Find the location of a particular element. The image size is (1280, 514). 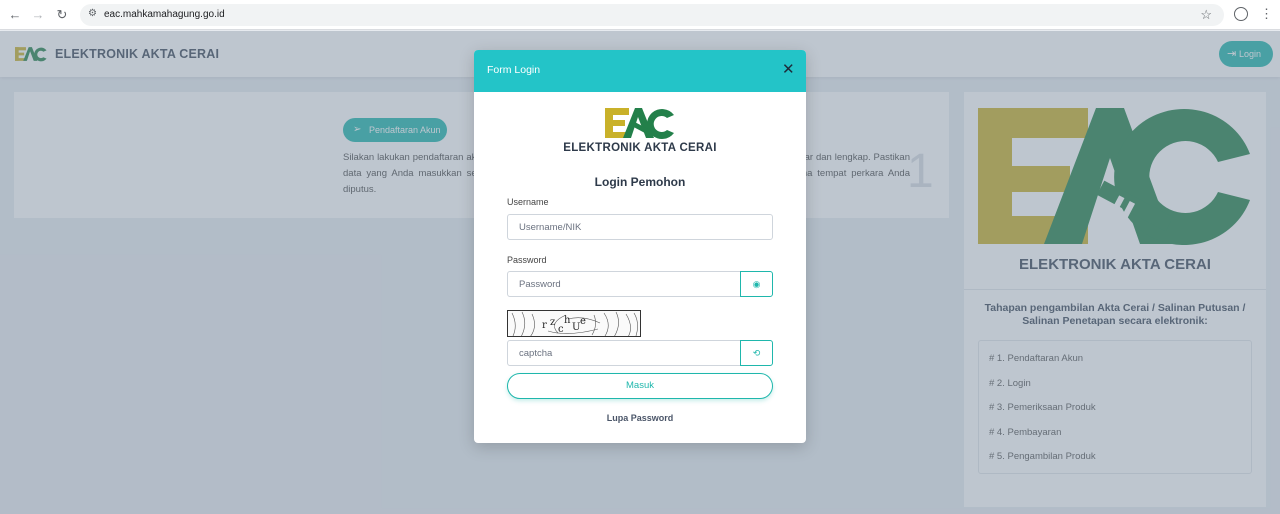

refresh-captcha-button: ⟲ is located at coordinates (756, 353).